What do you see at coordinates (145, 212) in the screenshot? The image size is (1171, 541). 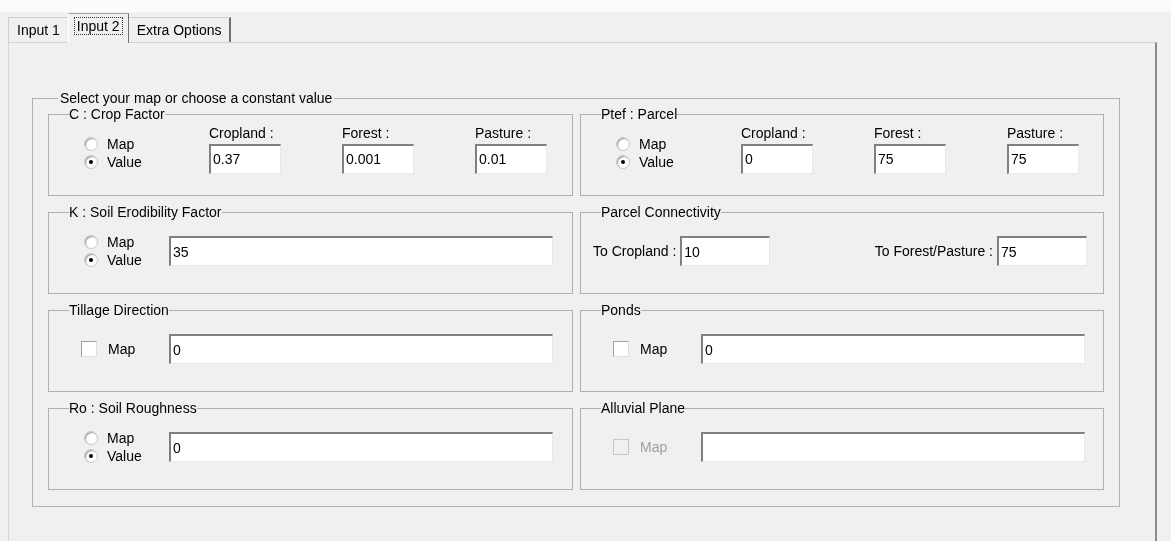 I see `group-title: K : Soil Erodibility Factor` at bounding box center [145, 212].